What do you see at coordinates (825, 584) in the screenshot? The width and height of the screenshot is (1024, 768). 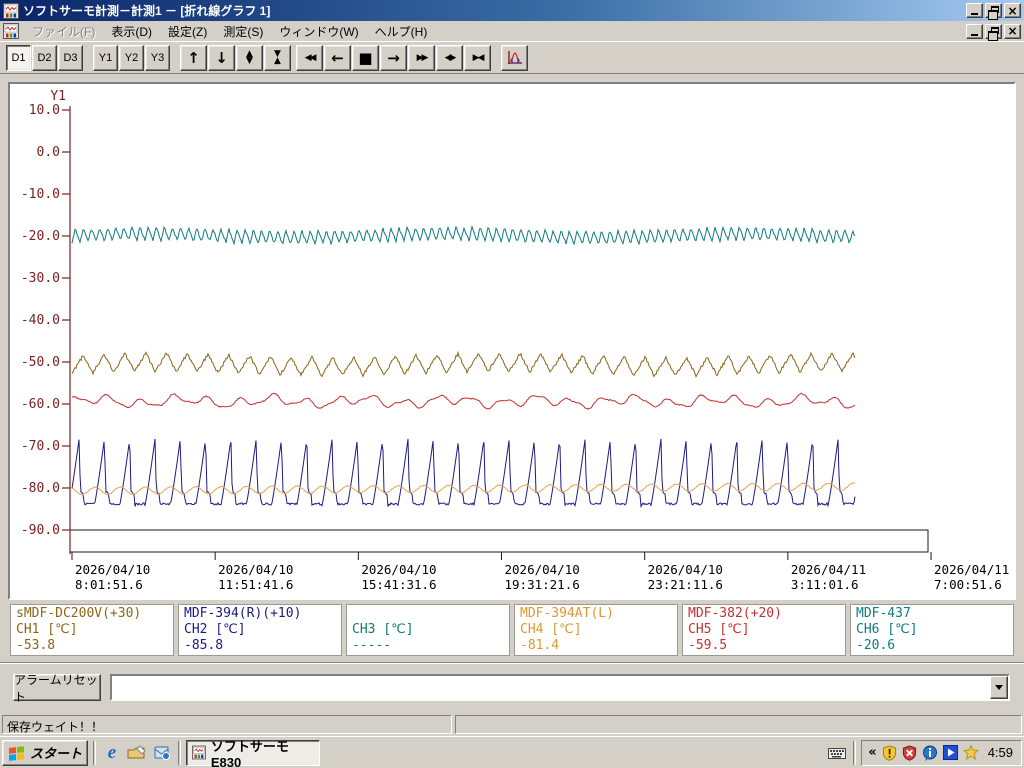 I see `svg-text: 3:11:01.6` at bounding box center [825, 584].